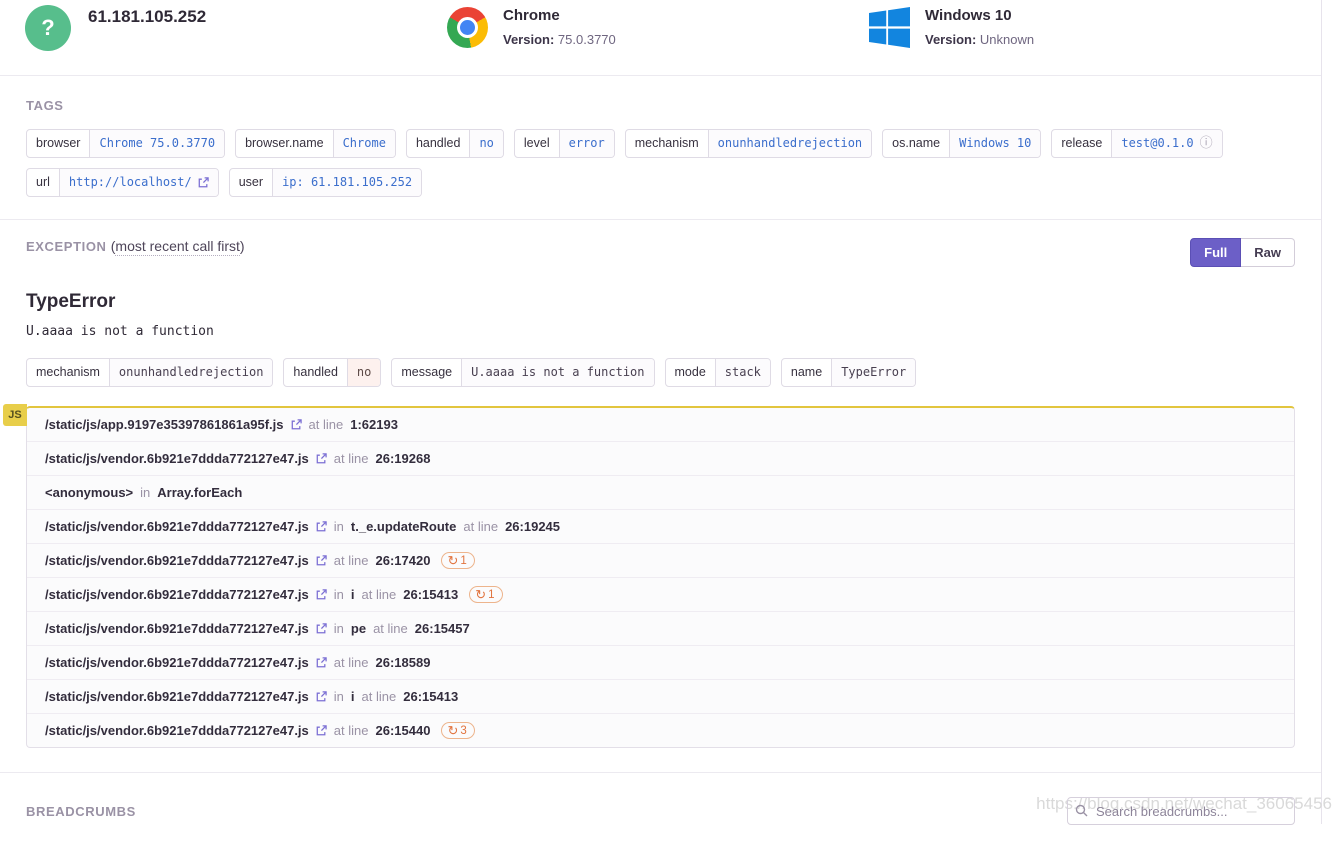  Describe the element at coordinates (968, 15) in the screenshot. I see `os-name: Windows 10` at that location.